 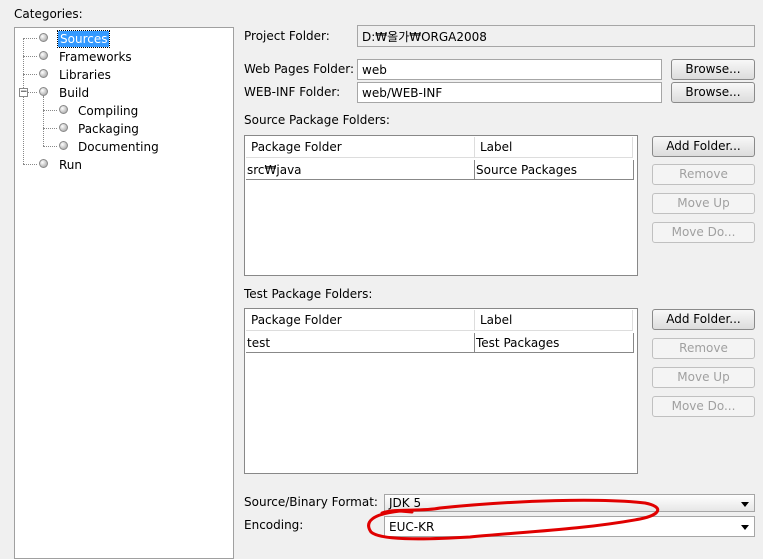 I want to click on categories-label: Categories:, so click(x=48, y=14).